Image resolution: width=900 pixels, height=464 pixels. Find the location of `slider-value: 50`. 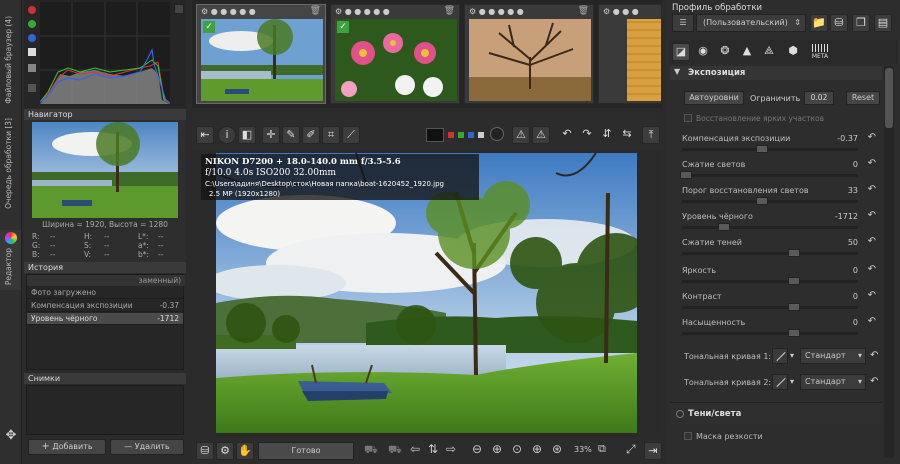

slider-value: 50 is located at coordinates (853, 242).